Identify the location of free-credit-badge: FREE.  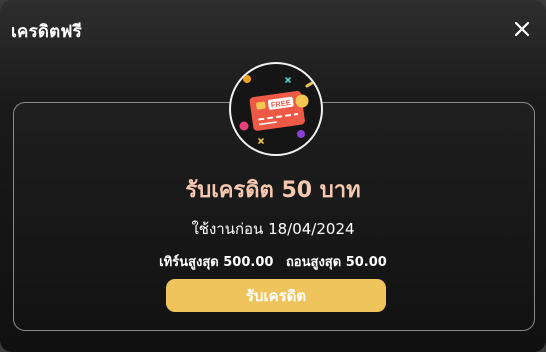
(276, 109).